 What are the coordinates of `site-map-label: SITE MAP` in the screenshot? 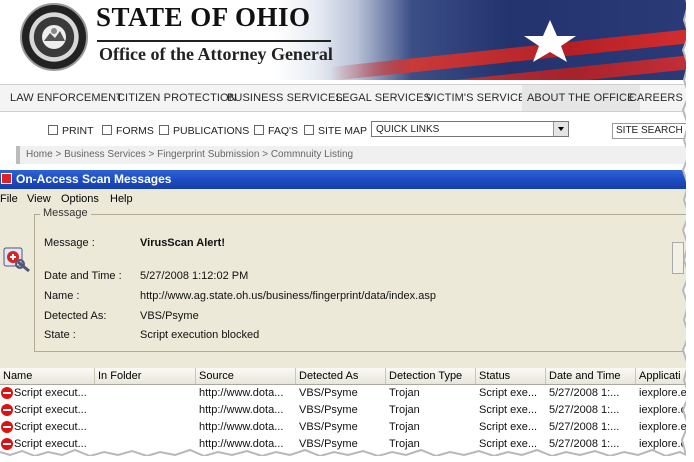 It's located at (343, 131).